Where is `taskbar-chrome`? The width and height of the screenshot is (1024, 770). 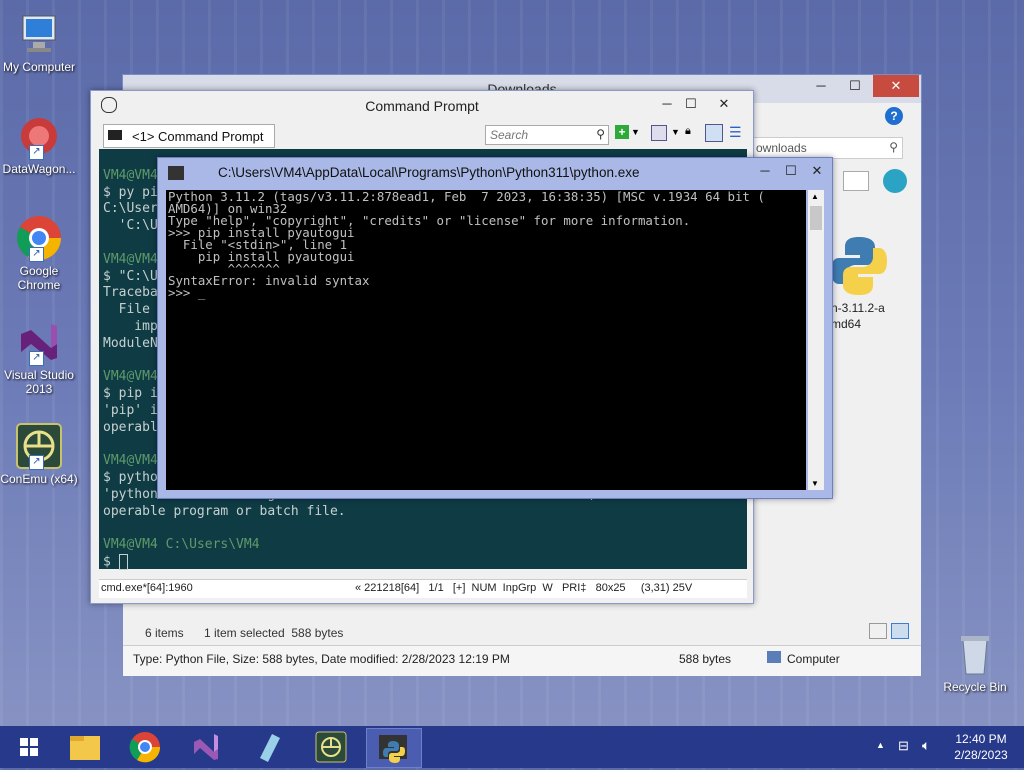 taskbar-chrome is located at coordinates (145, 747).